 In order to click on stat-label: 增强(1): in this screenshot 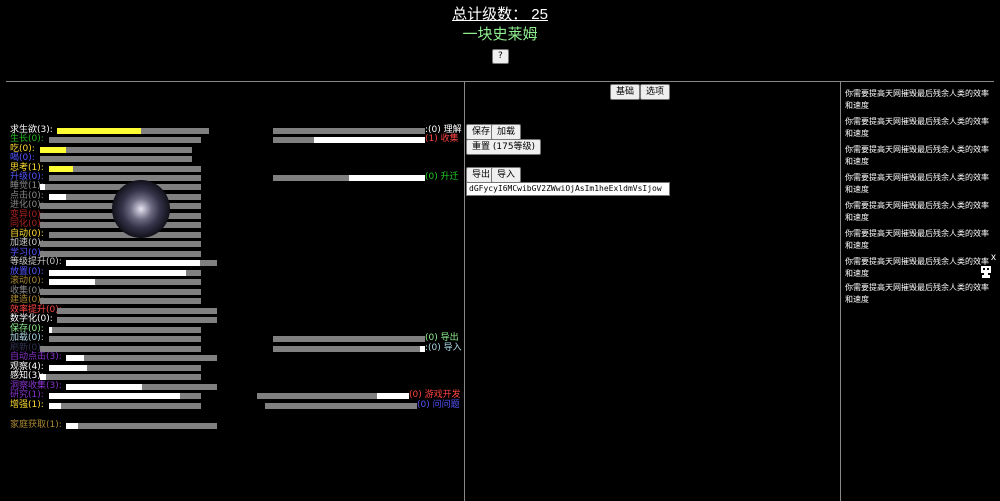, I will do `click(27, 405)`.